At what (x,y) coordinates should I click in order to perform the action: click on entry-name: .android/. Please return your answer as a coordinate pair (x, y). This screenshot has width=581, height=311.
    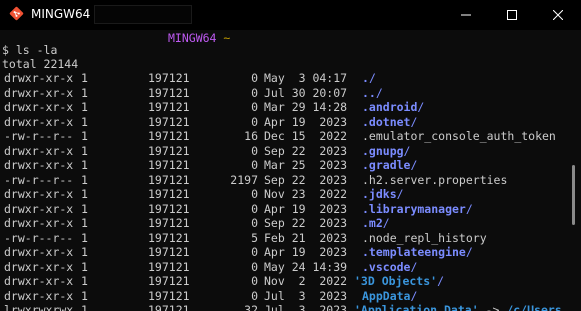
    Looking at the image, I should click on (393, 107).